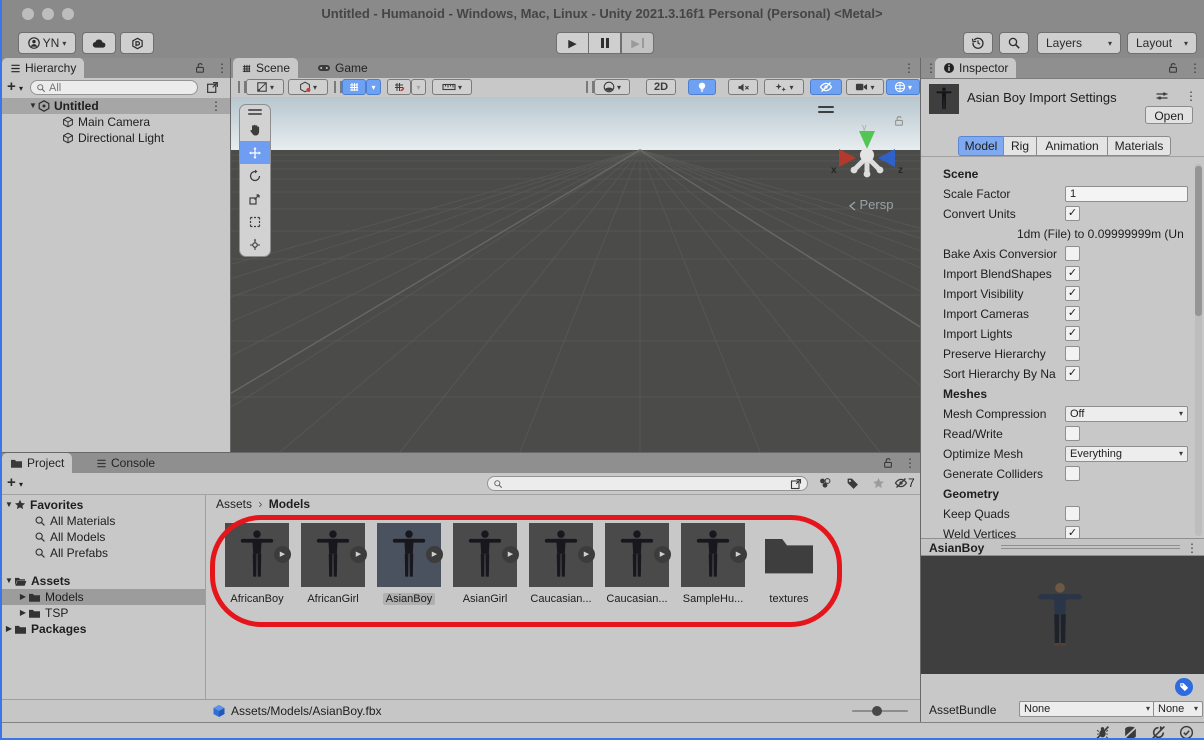  I want to click on sort-hierarchy-by-na-checkbox: ✓, so click(1072, 373).